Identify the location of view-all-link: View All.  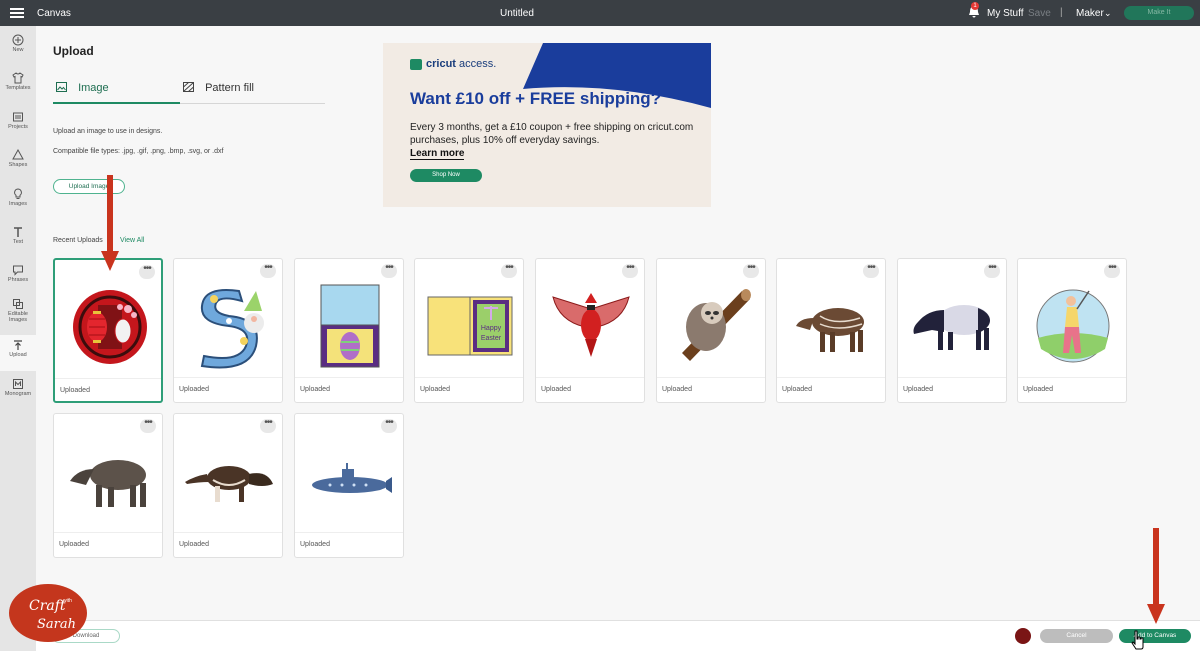
(132, 240).